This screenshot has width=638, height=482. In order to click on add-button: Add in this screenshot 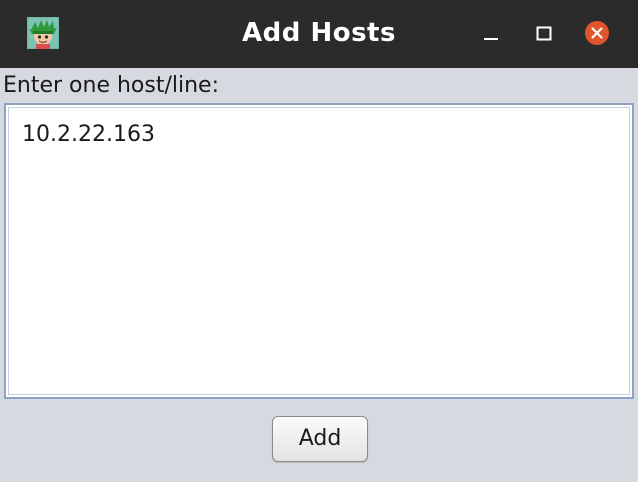, I will do `click(320, 439)`.